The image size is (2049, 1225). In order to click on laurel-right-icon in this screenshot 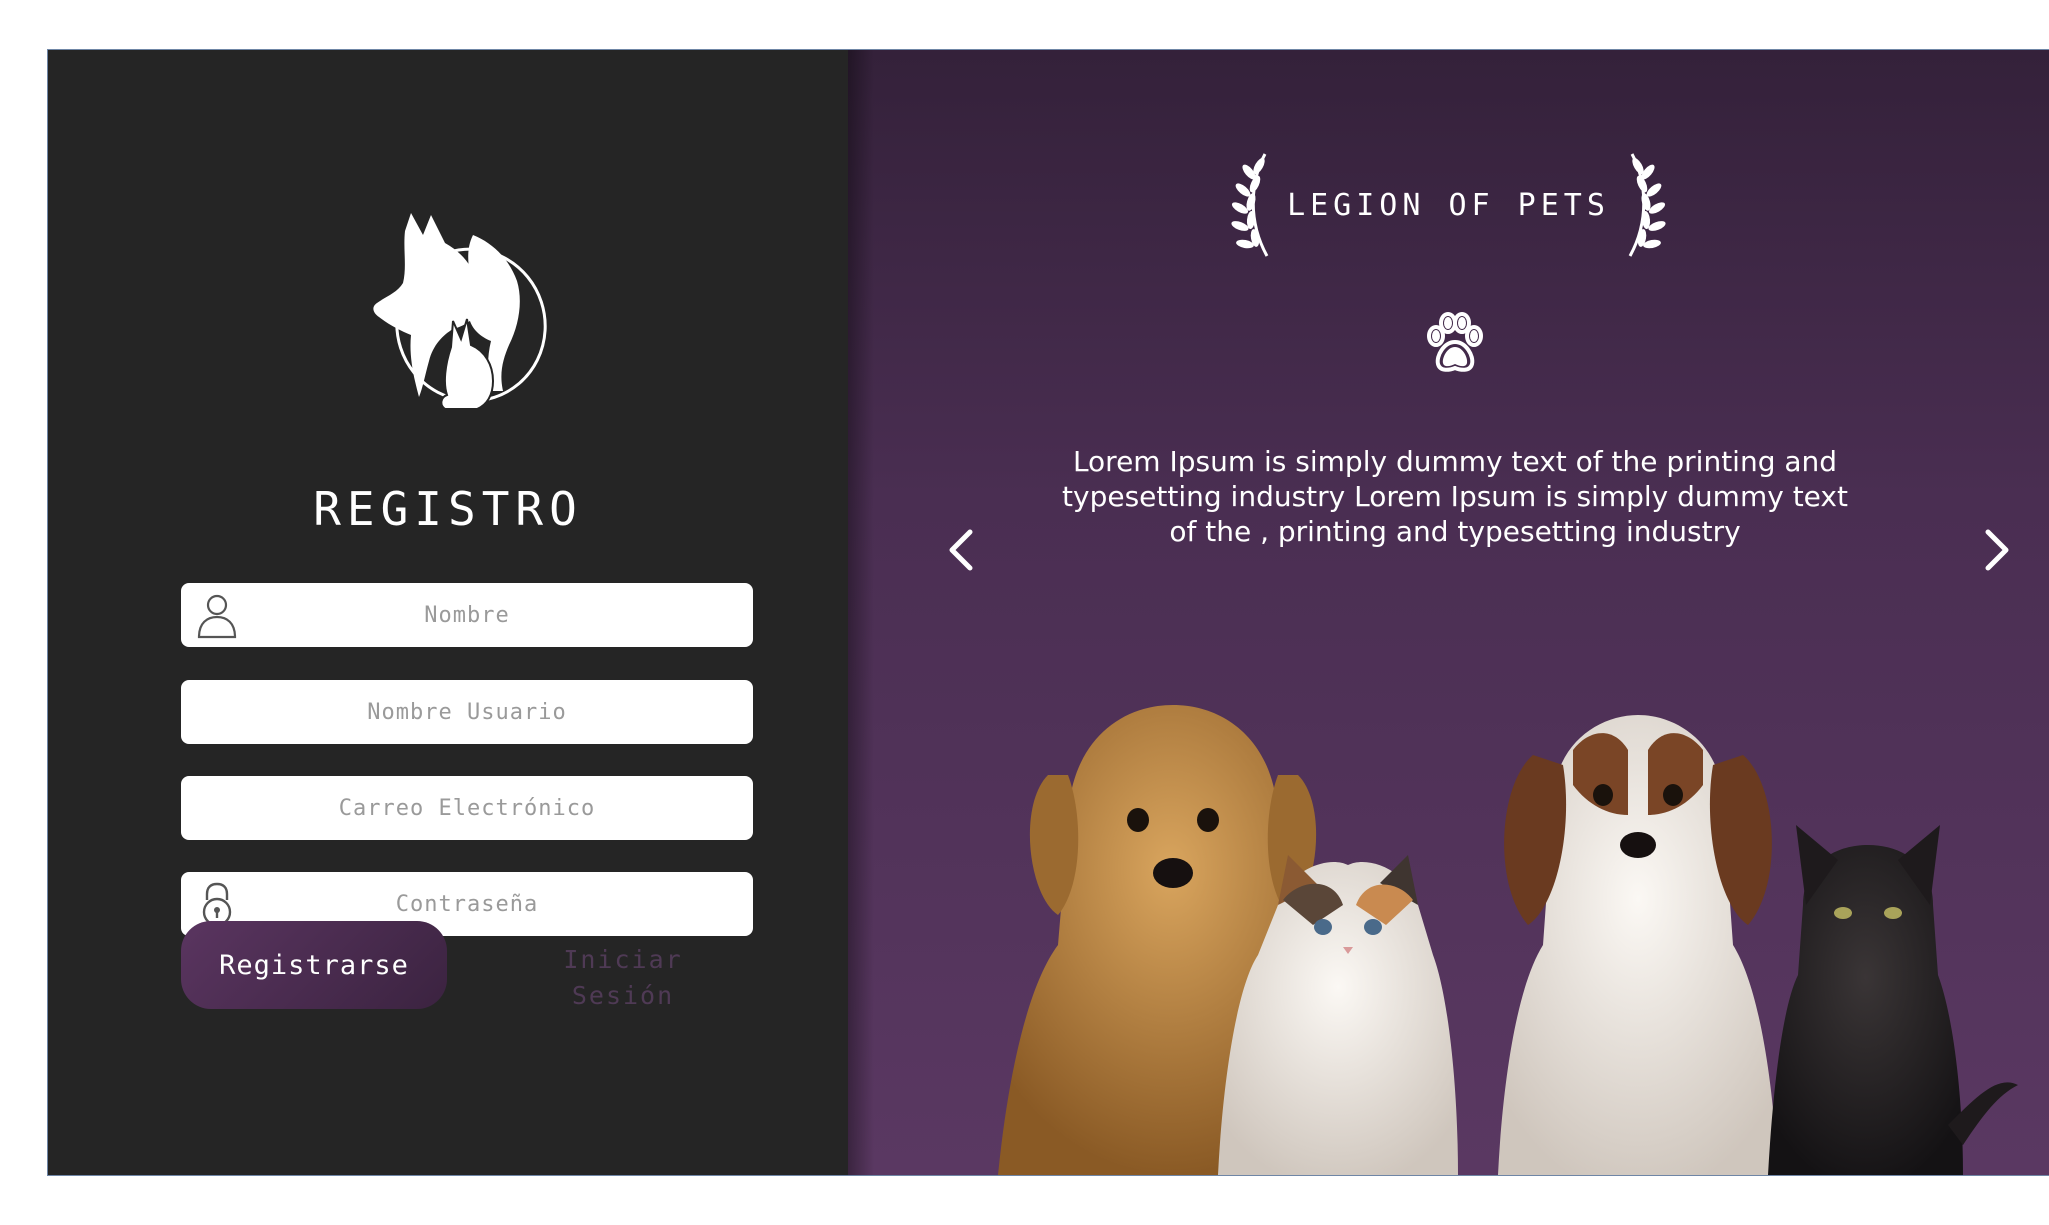, I will do `click(1647, 205)`.